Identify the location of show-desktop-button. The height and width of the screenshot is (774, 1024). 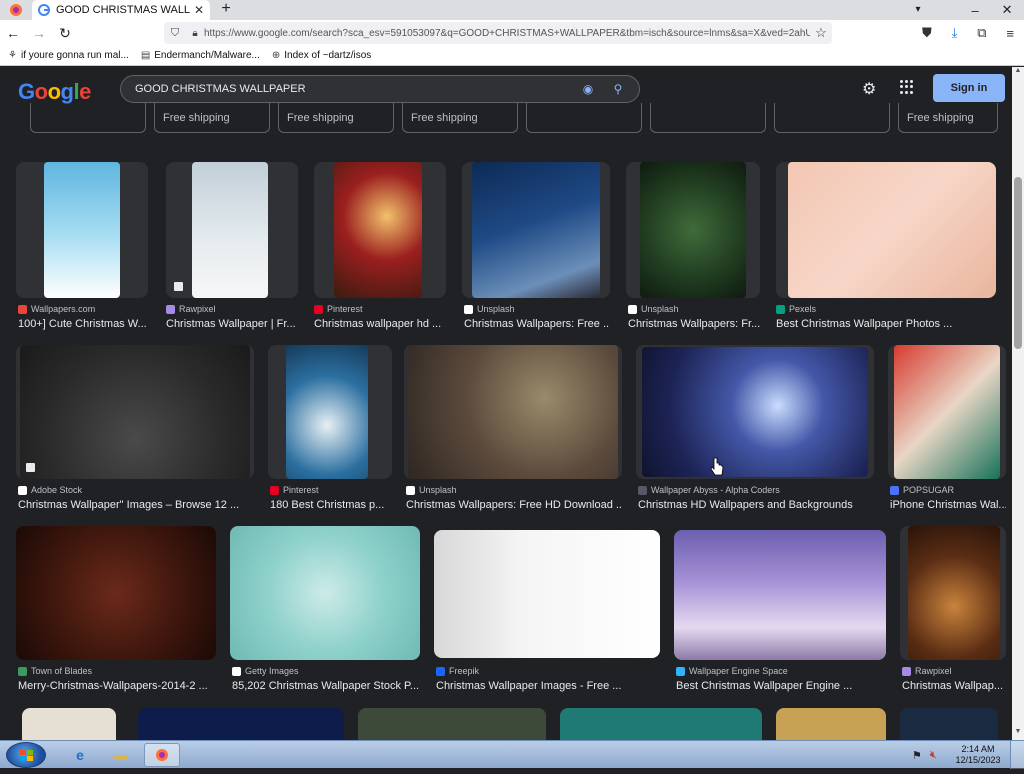
(1017, 755).